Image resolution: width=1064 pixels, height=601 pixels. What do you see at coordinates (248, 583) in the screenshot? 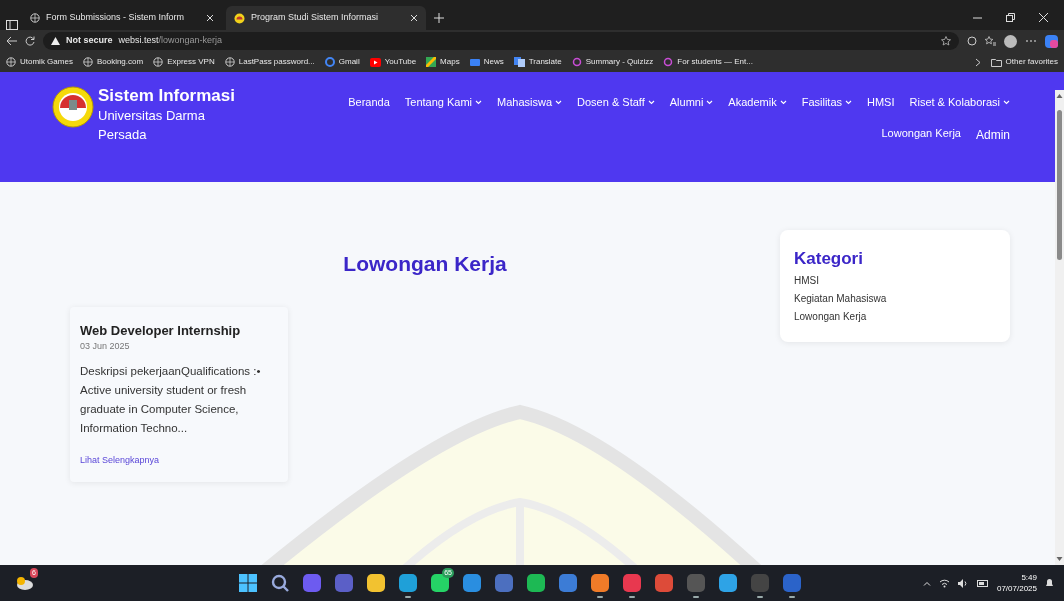
I see `windows-logo-icon` at bounding box center [248, 583].